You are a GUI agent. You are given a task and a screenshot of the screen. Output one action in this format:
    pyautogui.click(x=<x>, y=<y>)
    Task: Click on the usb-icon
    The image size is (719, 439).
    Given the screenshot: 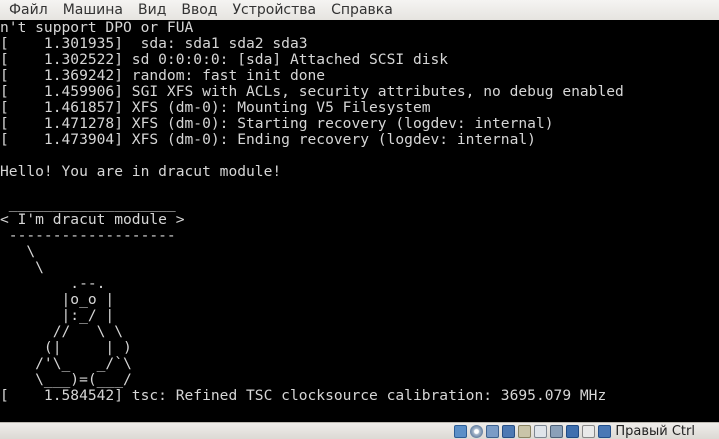 What is the action you would take?
    pyautogui.click(x=493, y=431)
    